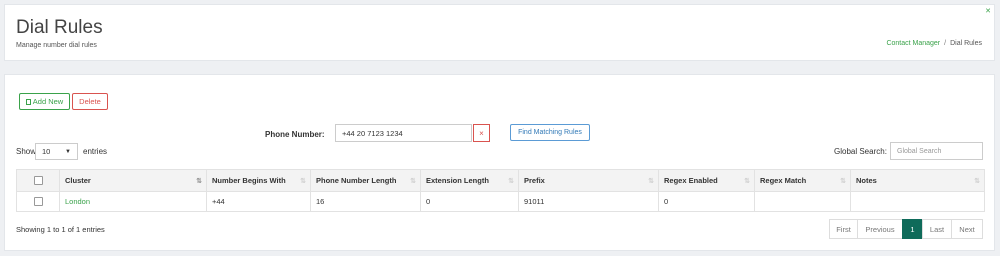 The height and width of the screenshot is (256, 1000). What do you see at coordinates (912, 229) in the screenshot?
I see `page-1-button: 1` at bounding box center [912, 229].